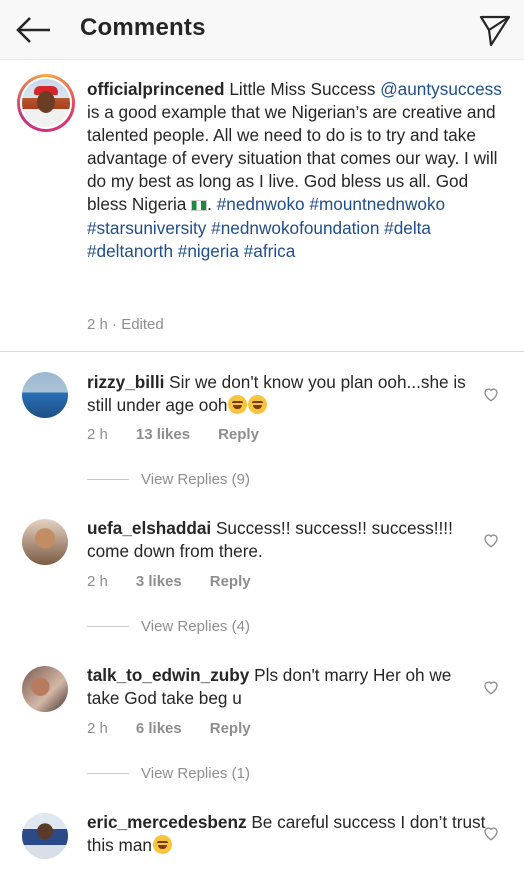 Image resolution: width=524 pixels, height=870 pixels. Describe the element at coordinates (149, 528) in the screenshot. I see `comment-username: uefa_elshaddai` at that location.